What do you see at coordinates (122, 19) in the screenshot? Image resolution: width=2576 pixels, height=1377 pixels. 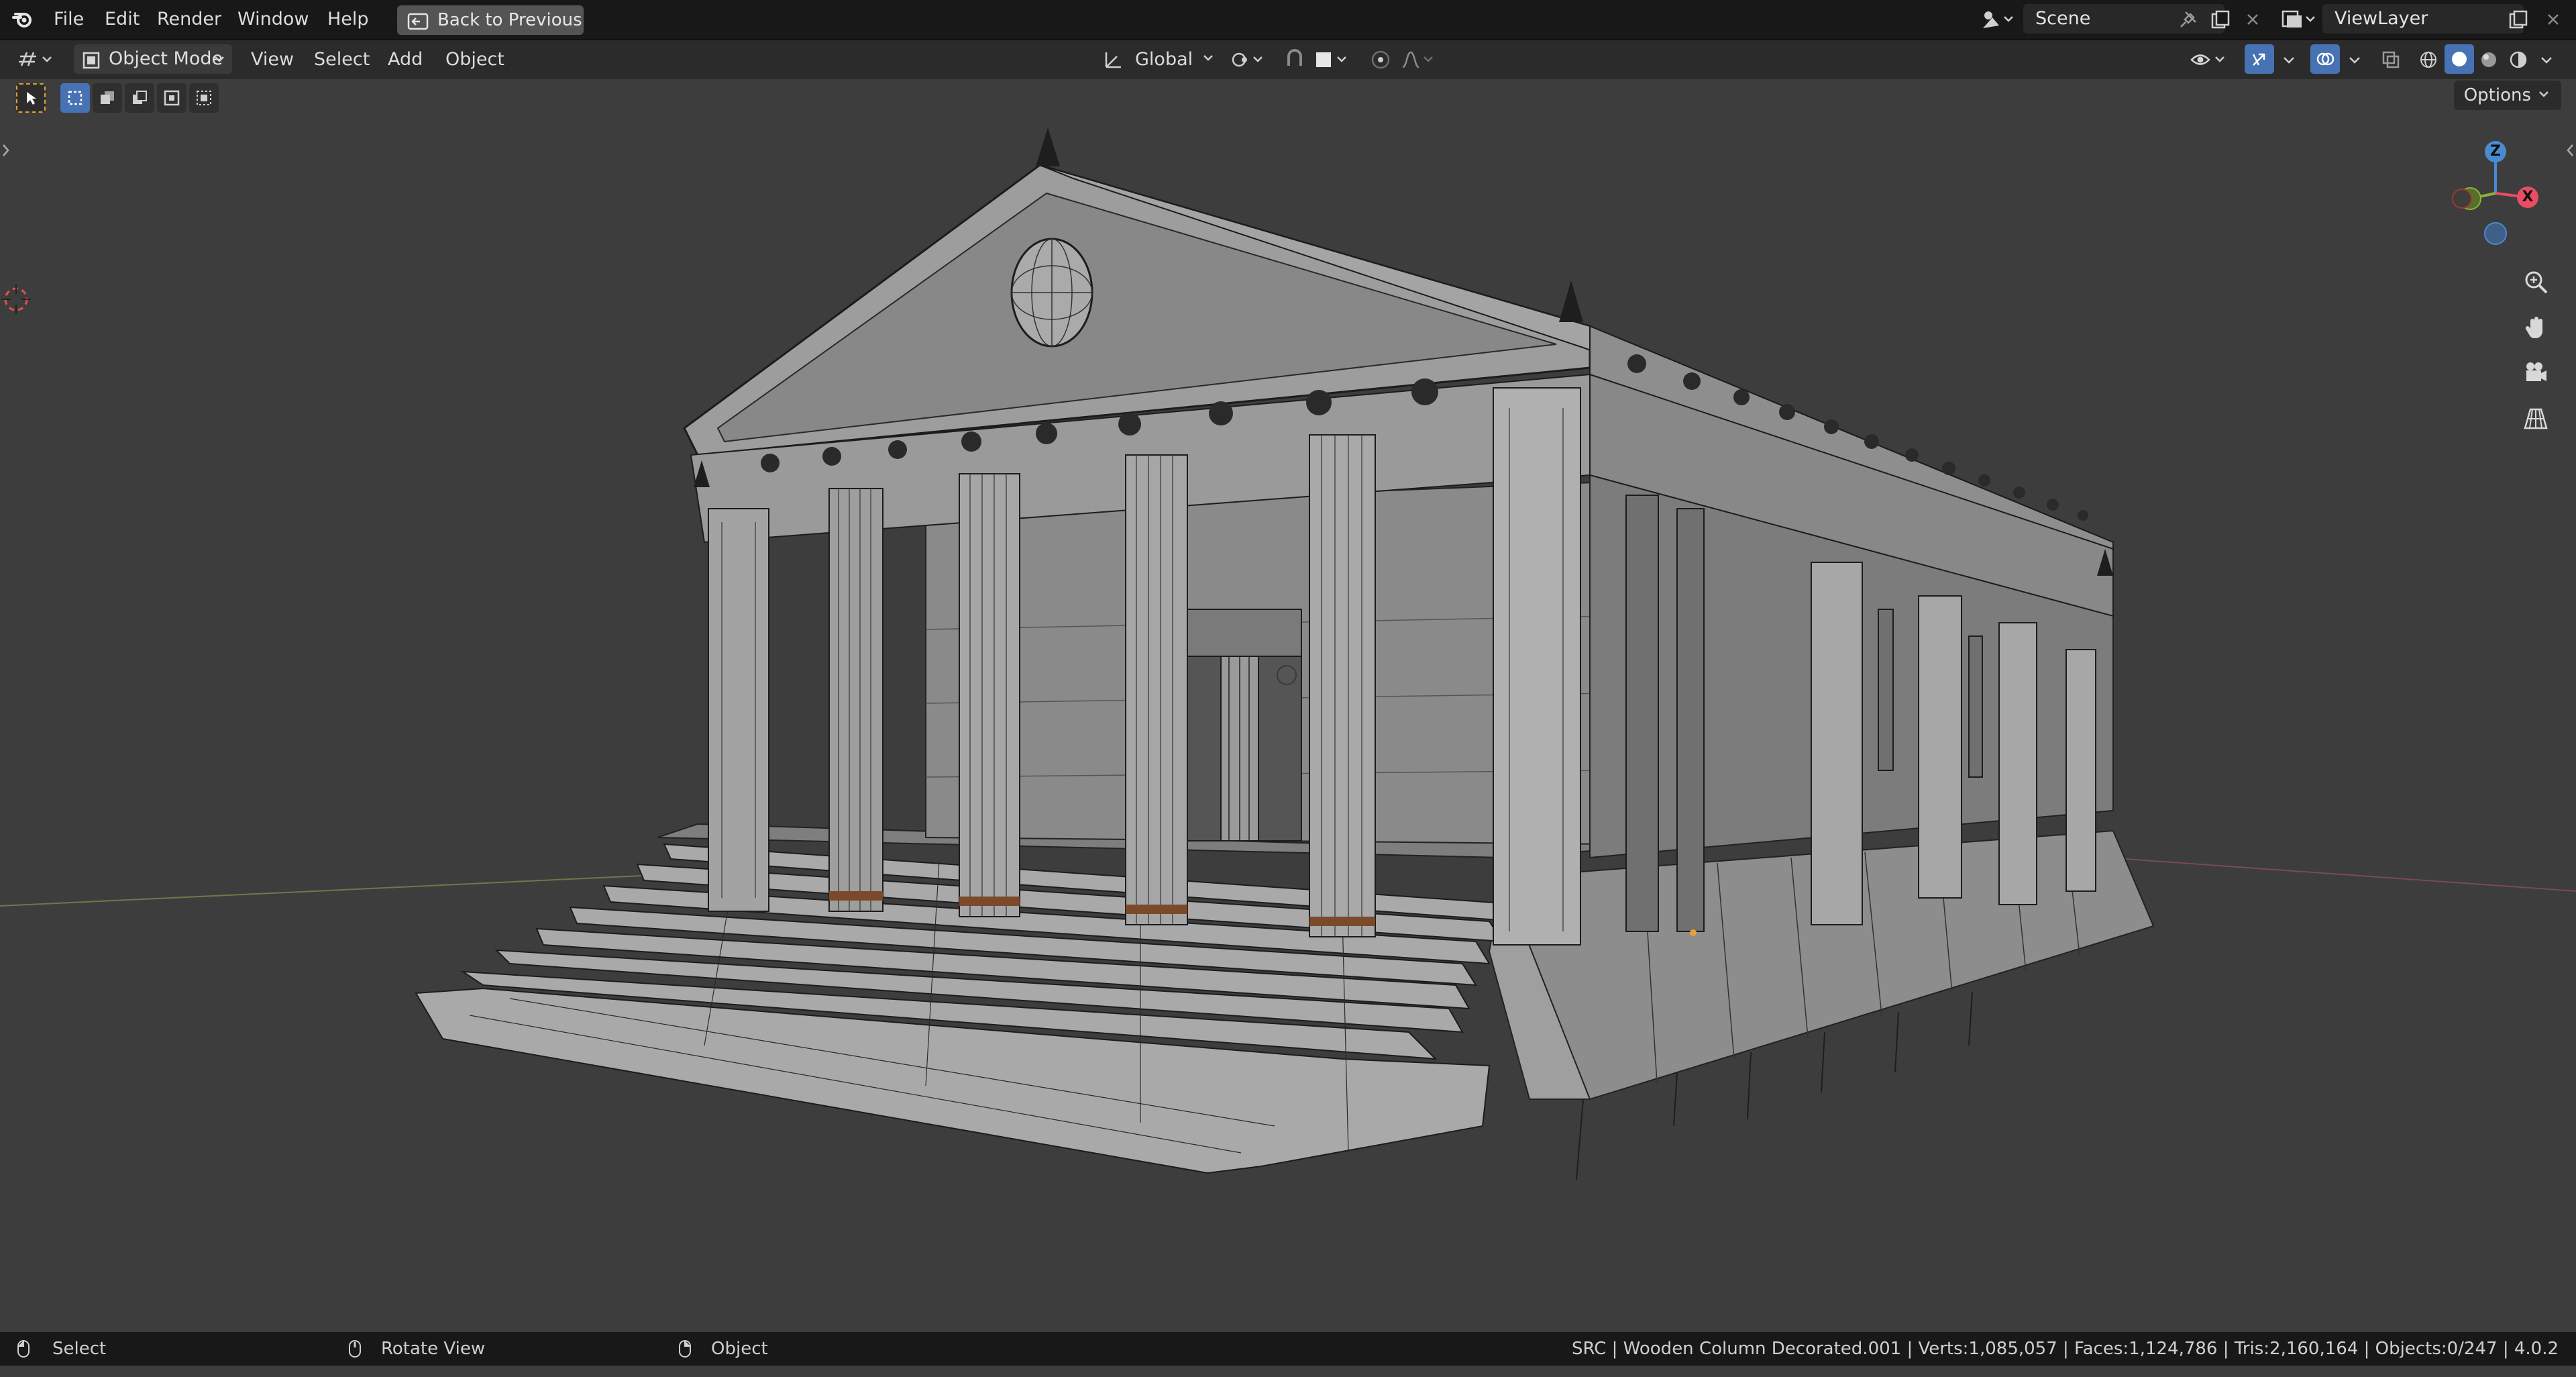 I see `menu-edit: Edit` at bounding box center [122, 19].